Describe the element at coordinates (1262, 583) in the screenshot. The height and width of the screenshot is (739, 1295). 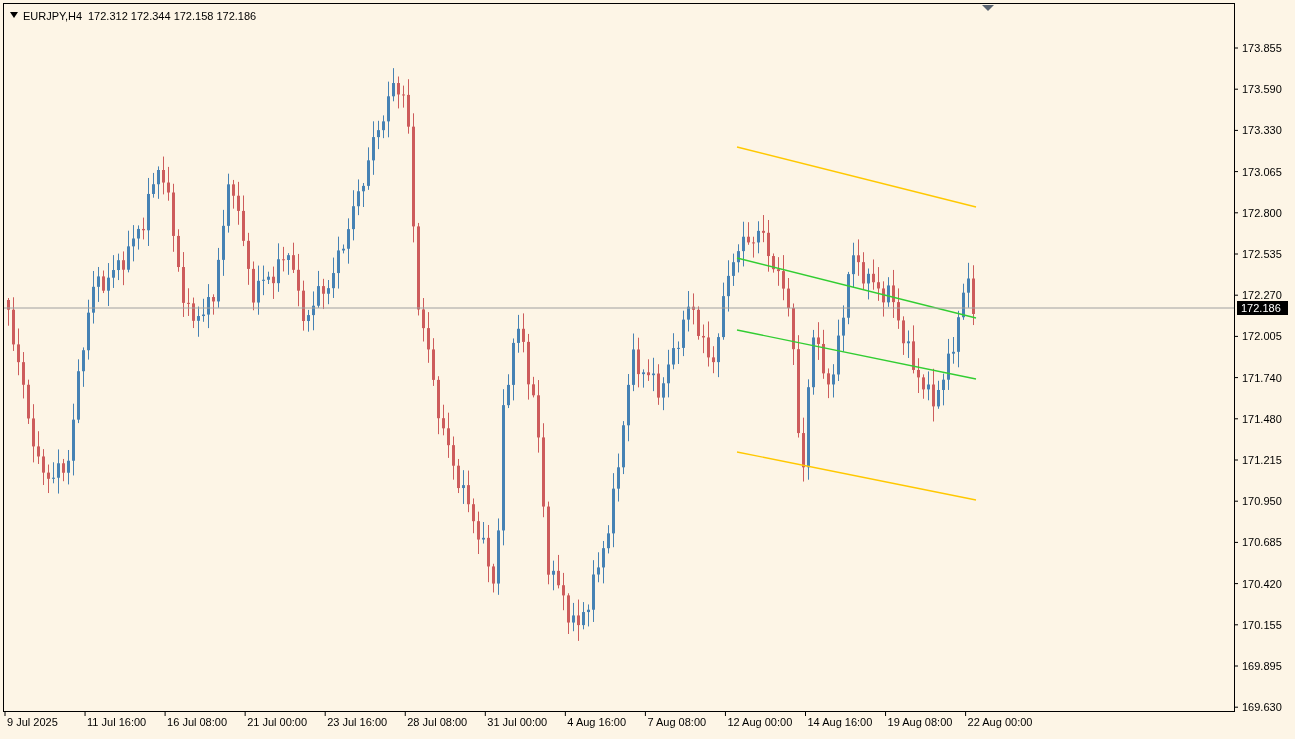
I see `price-label: 170.420` at that location.